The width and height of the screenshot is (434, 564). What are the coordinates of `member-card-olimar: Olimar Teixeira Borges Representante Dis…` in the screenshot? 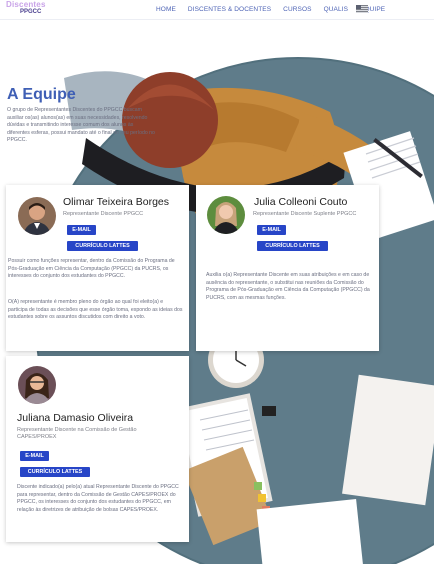 It's located at (97, 268).